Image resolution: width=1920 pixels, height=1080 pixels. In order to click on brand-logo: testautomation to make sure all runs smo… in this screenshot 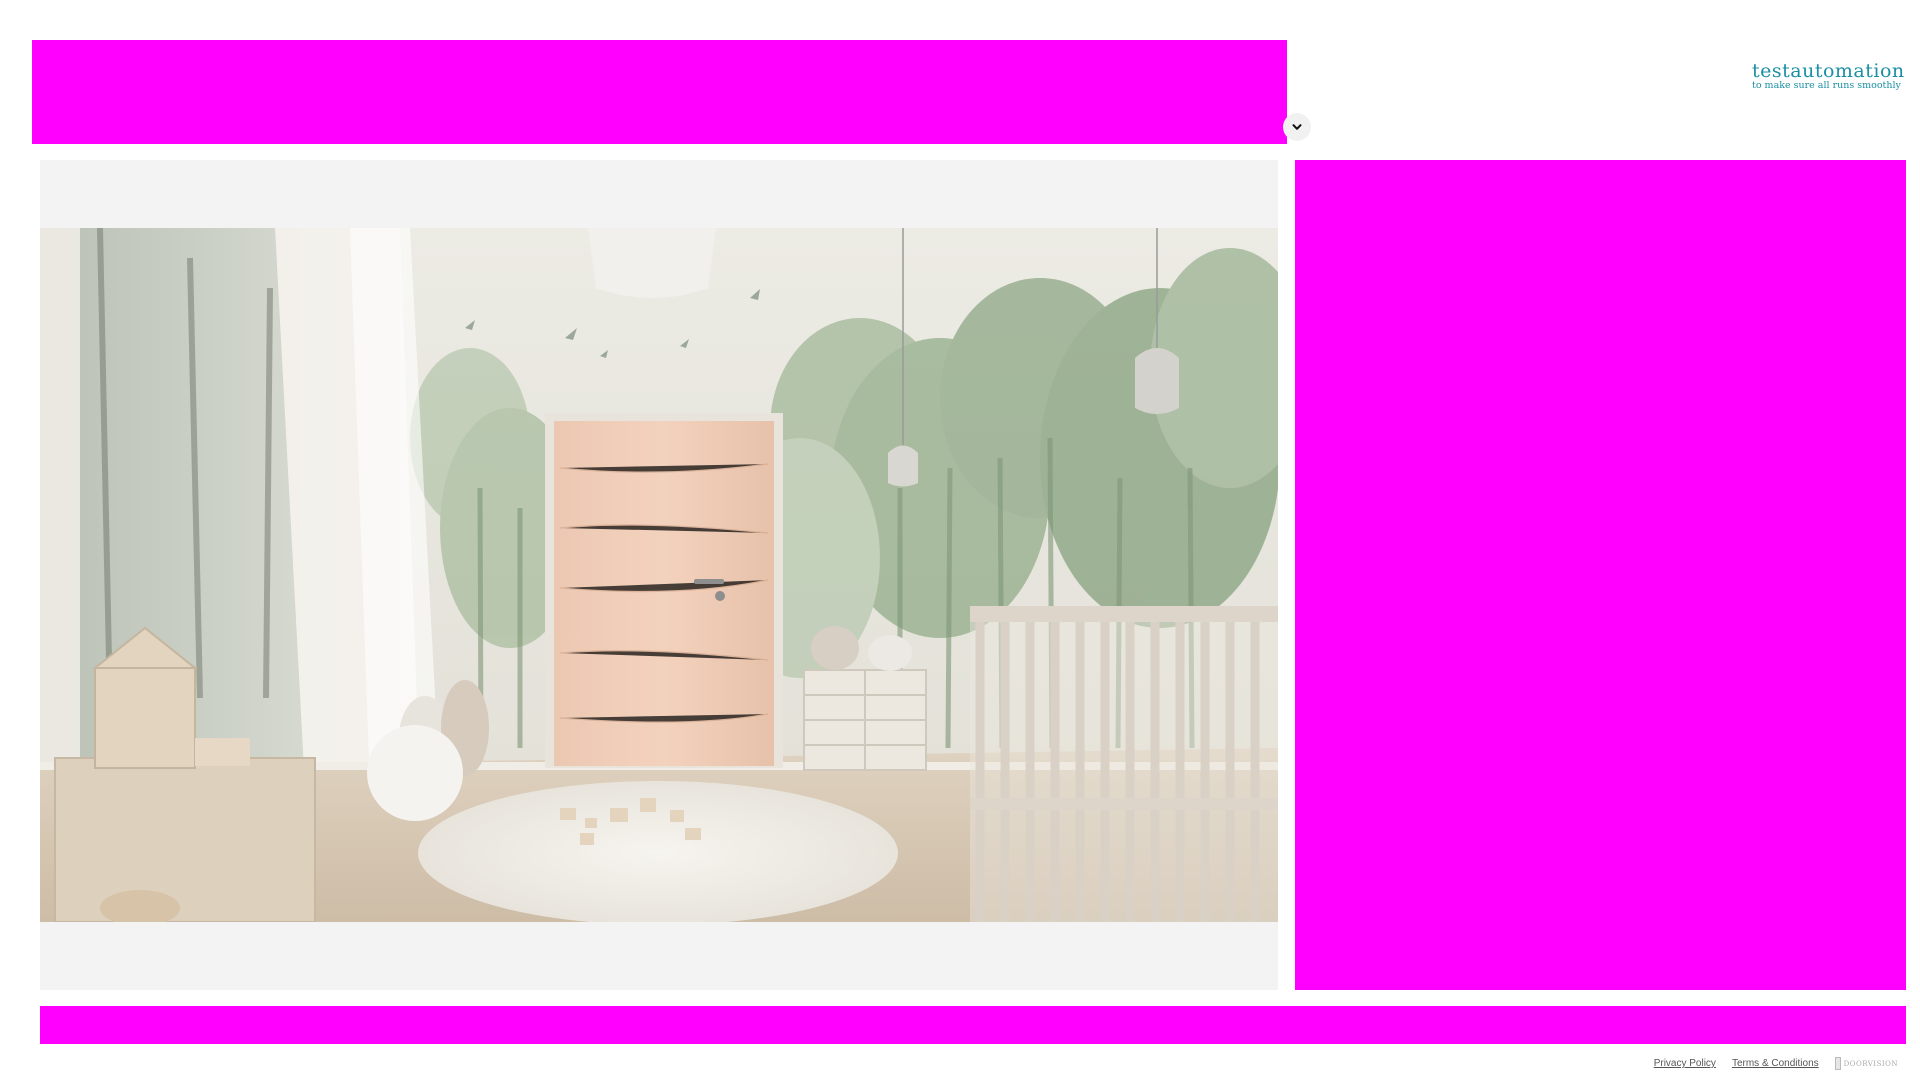, I will do `click(1828, 76)`.